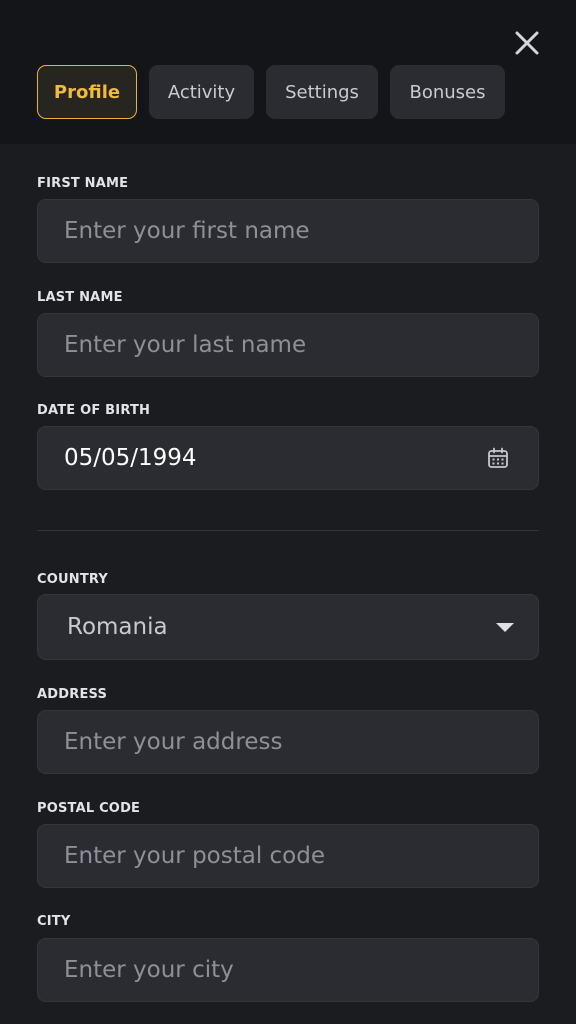 The height and width of the screenshot is (1024, 576). What do you see at coordinates (83, 183) in the screenshot?
I see `first-name-label: FIRST NAME` at bounding box center [83, 183].